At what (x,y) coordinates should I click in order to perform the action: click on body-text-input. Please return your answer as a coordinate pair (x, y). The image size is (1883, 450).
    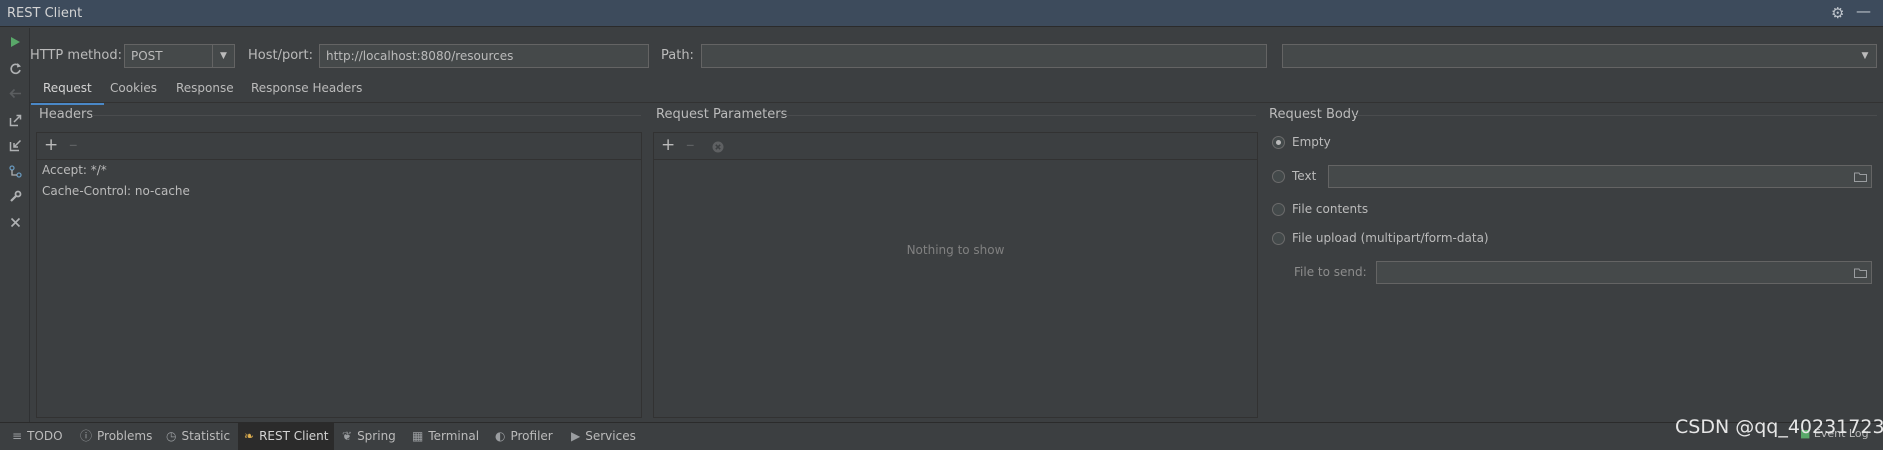
    Looking at the image, I should click on (1600, 176).